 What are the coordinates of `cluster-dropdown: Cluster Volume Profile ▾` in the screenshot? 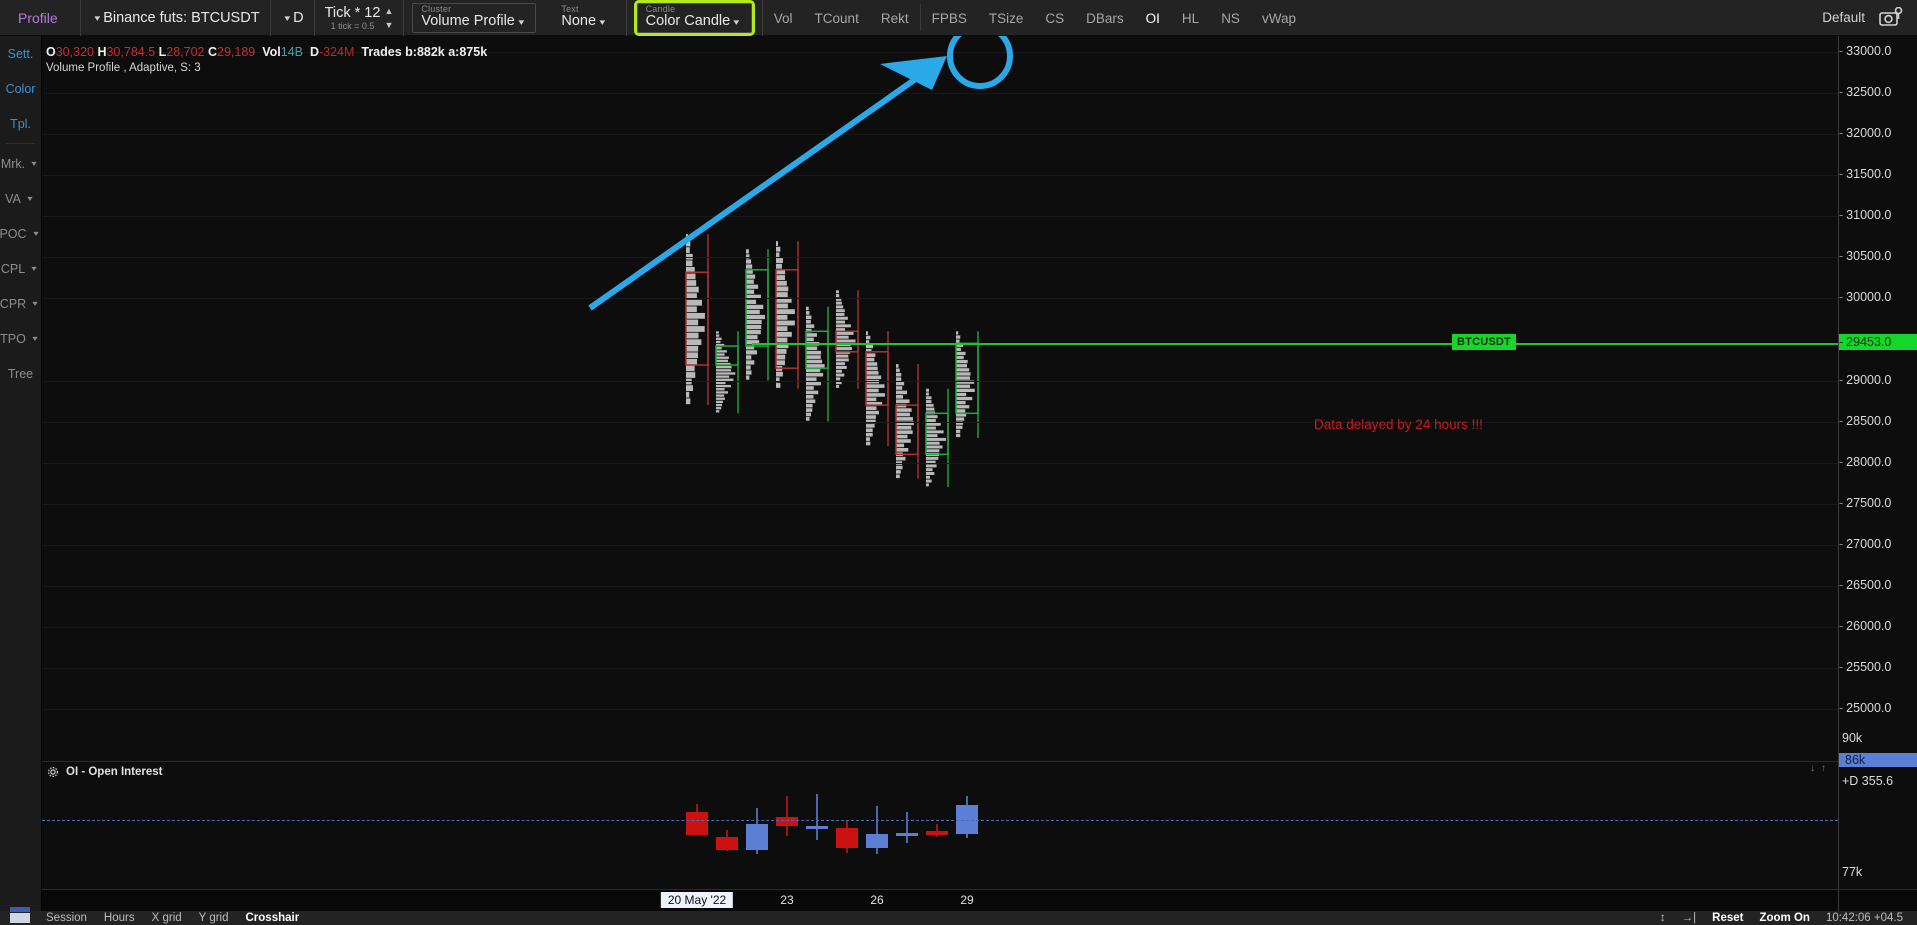 It's located at (474, 18).